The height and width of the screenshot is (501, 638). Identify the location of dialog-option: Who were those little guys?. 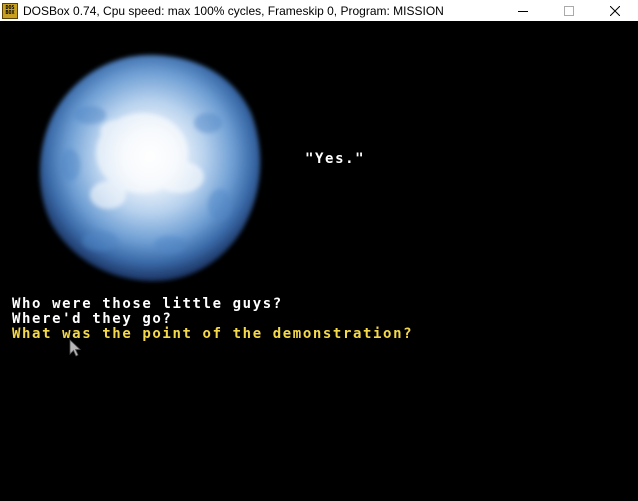
(147, 304).